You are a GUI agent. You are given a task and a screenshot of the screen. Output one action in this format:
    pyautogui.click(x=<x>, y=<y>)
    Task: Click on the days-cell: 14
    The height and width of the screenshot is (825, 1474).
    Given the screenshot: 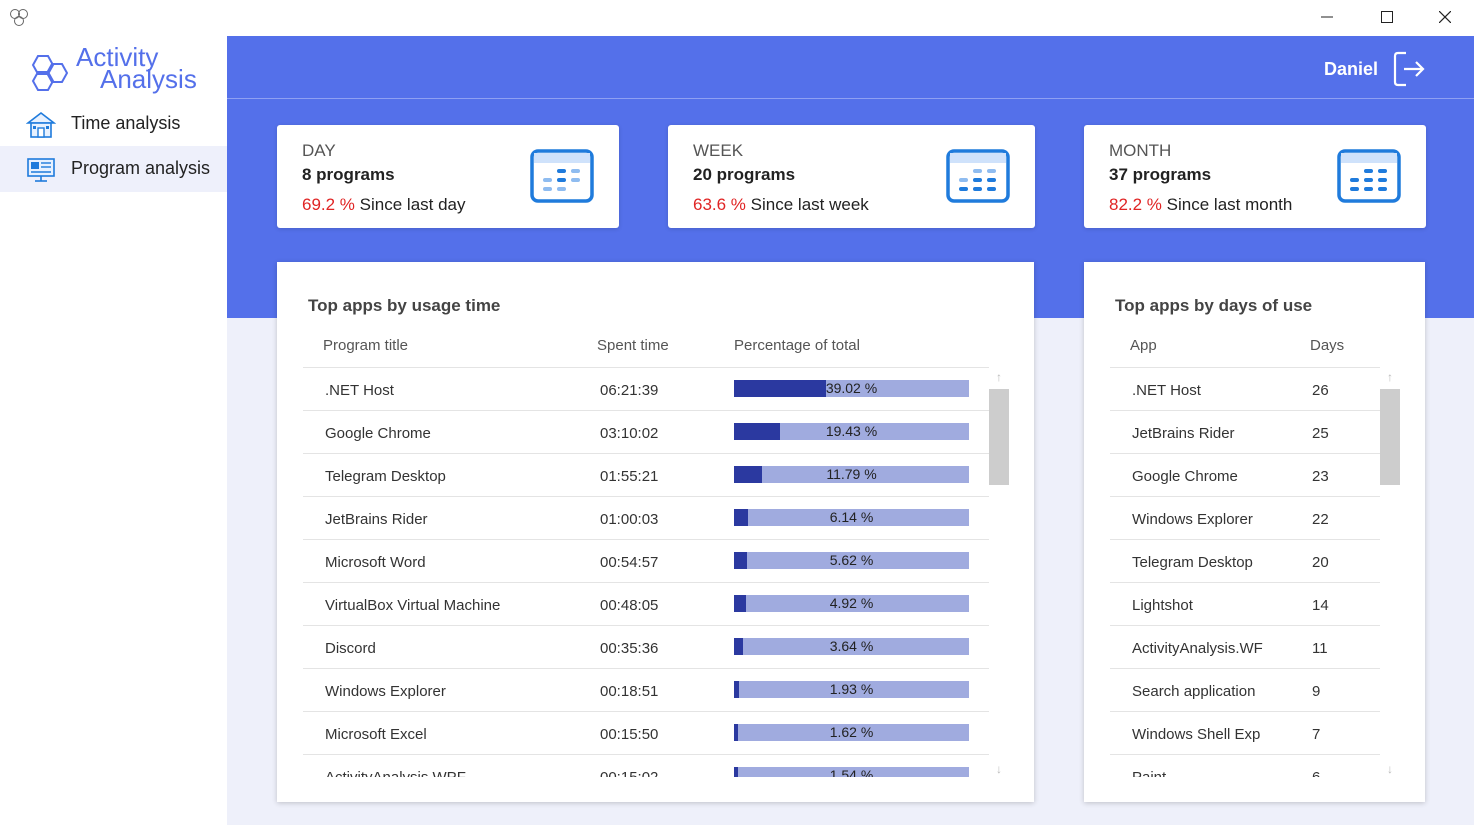 What is the action you would take?
    pyautogui.click(x=1320, y=605)
    